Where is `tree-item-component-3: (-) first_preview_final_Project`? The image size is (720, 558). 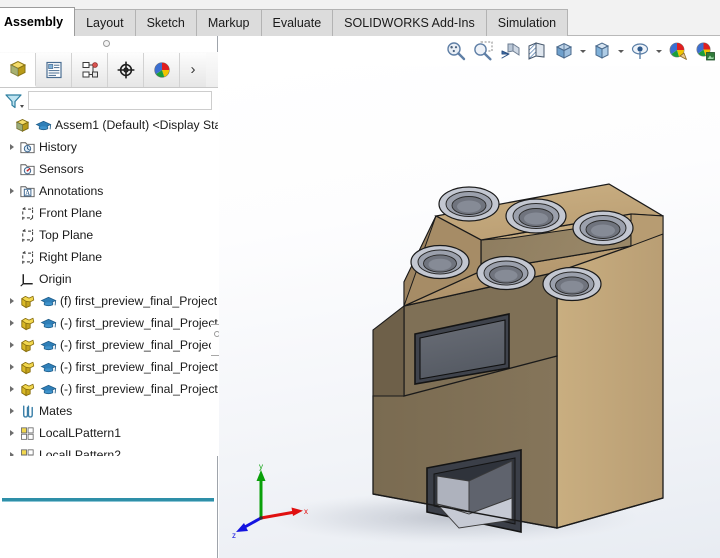 tree-item-component-3: (-) first_preview_final_Project is located at coordinates (109, 345).